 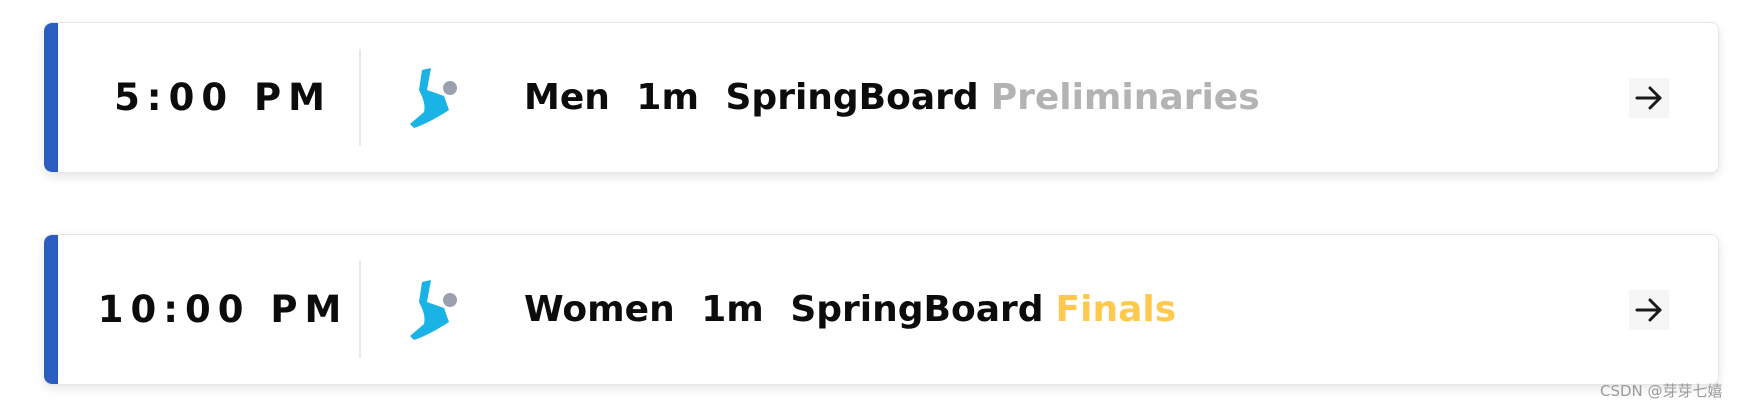 I want to click on event-name: Women 1m SpringBoard, so click(x=784, y=309).